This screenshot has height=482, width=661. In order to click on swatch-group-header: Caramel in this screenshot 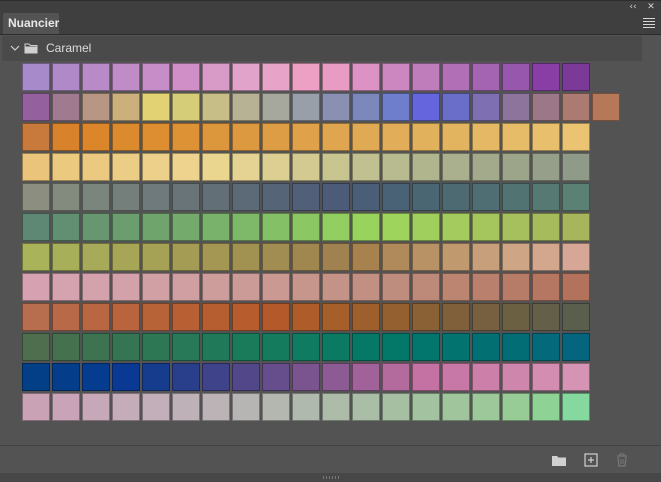, I will do `click(322, 48)`.